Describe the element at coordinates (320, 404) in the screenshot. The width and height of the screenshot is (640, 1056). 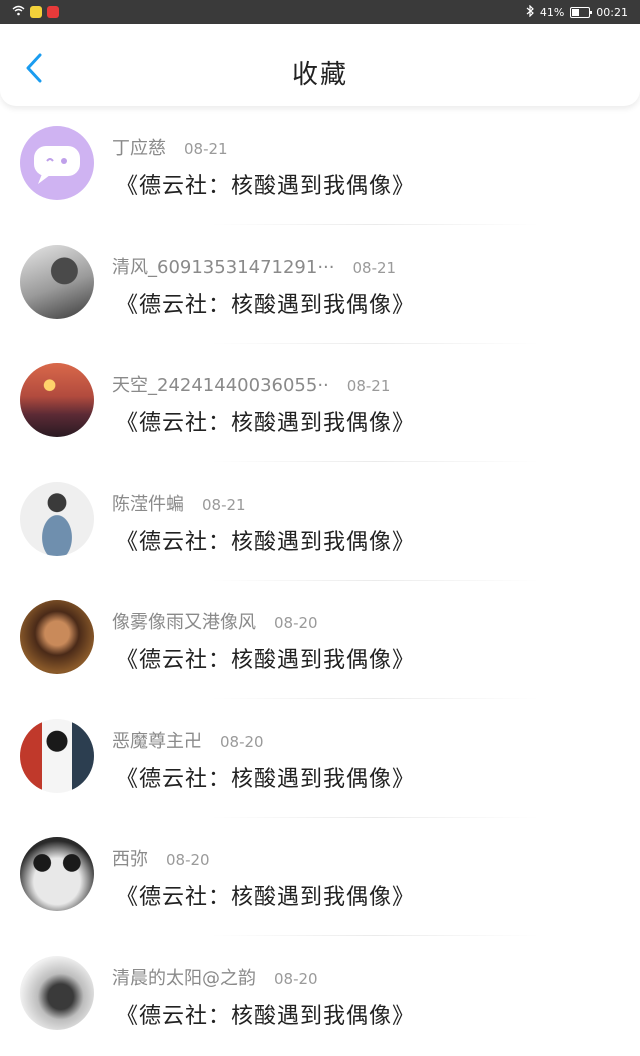
I see `list-item: 天空_24241440036055·· 08-21 《德云社：核酸遇到我偶像》` at that location.